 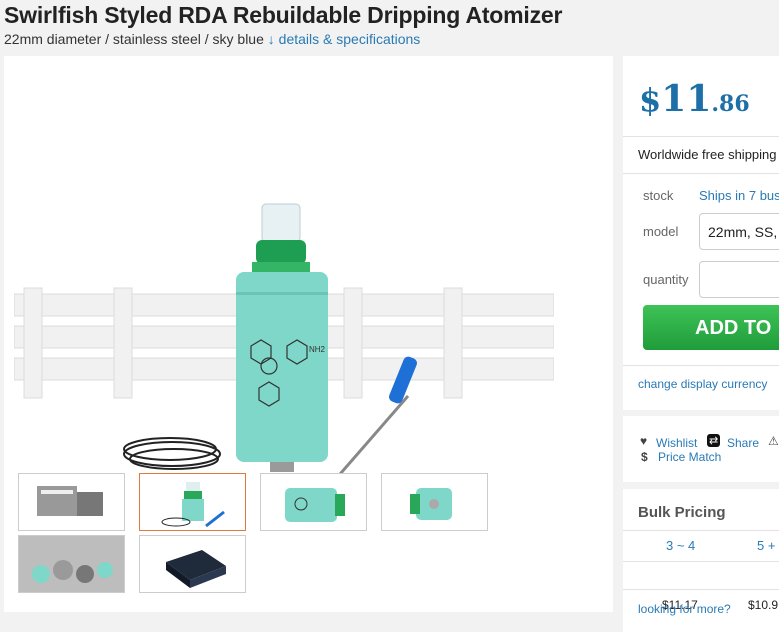 I want to click on bulk-tier-qty: 5 +, so click(x=766, y=545).